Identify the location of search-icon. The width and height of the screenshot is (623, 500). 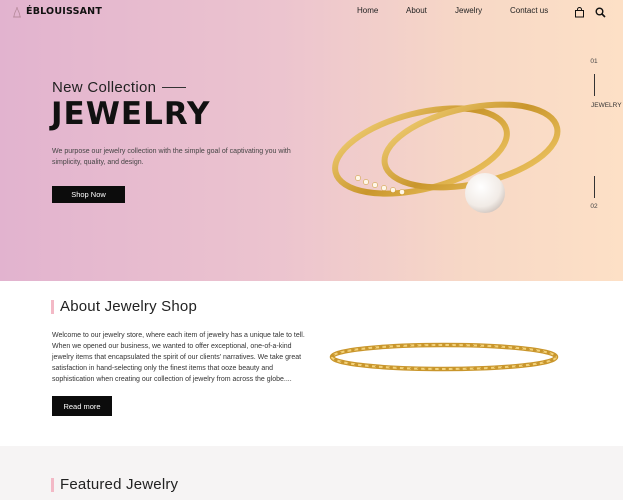
(600, 14).